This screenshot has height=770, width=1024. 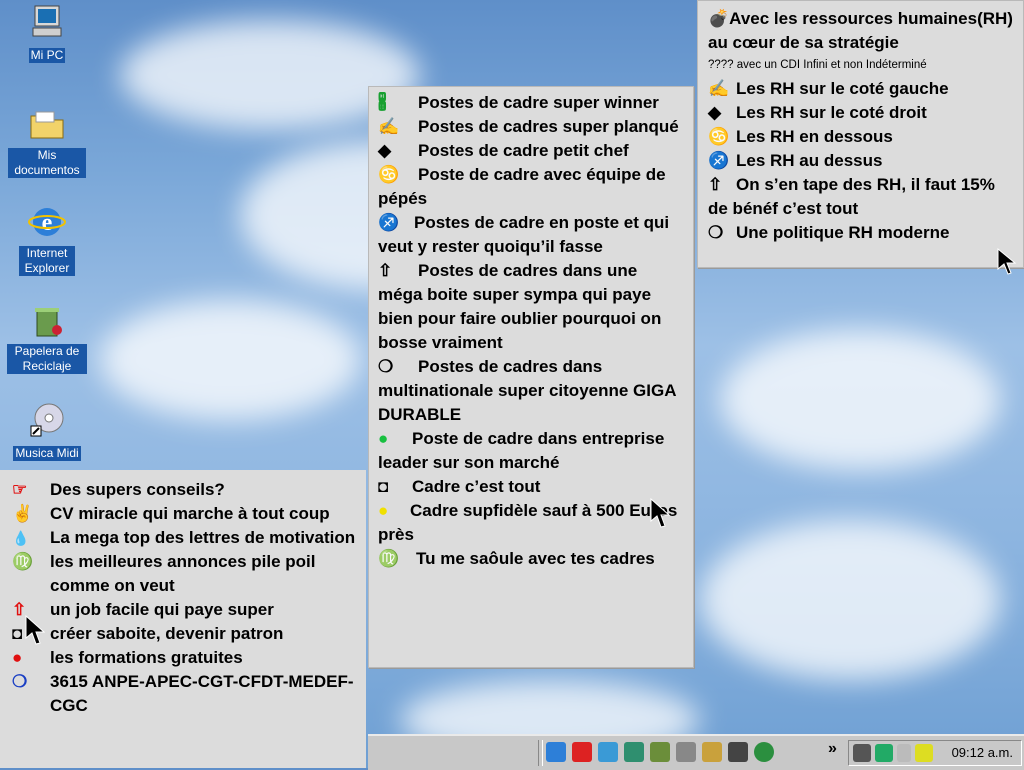 What do you see at coordinates (924, 753) in the screenshot?
I see `battery-icon` at bounding box center [924, 753].